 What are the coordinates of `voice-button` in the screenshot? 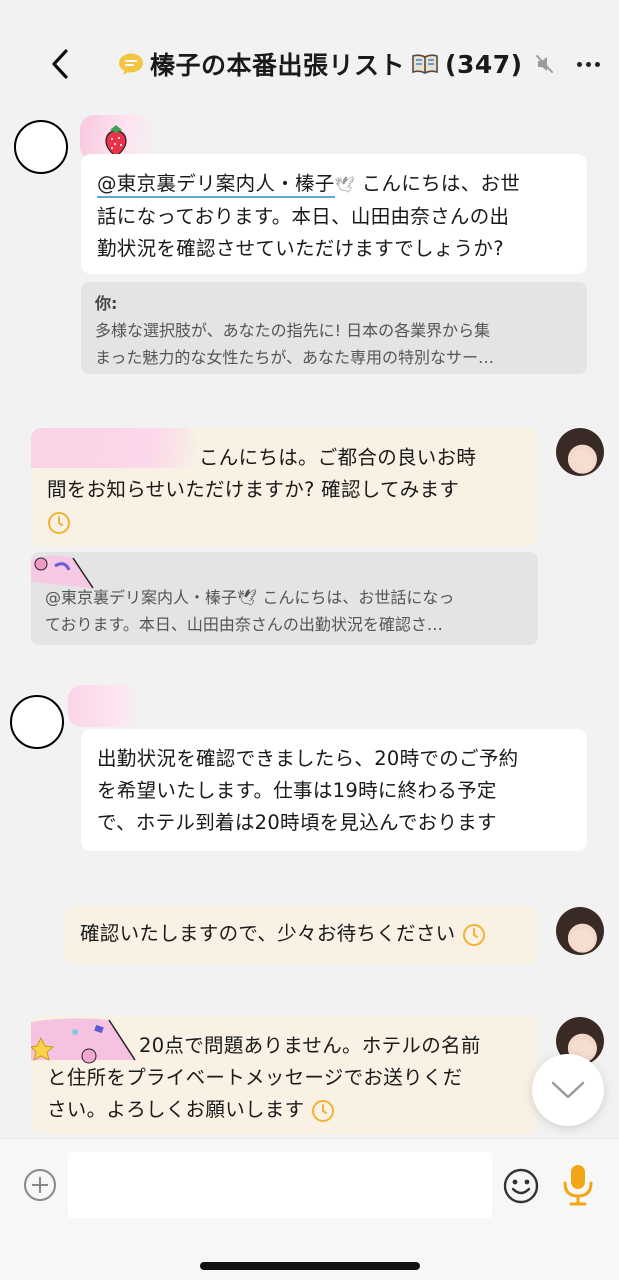 It's located at (578, 1185).